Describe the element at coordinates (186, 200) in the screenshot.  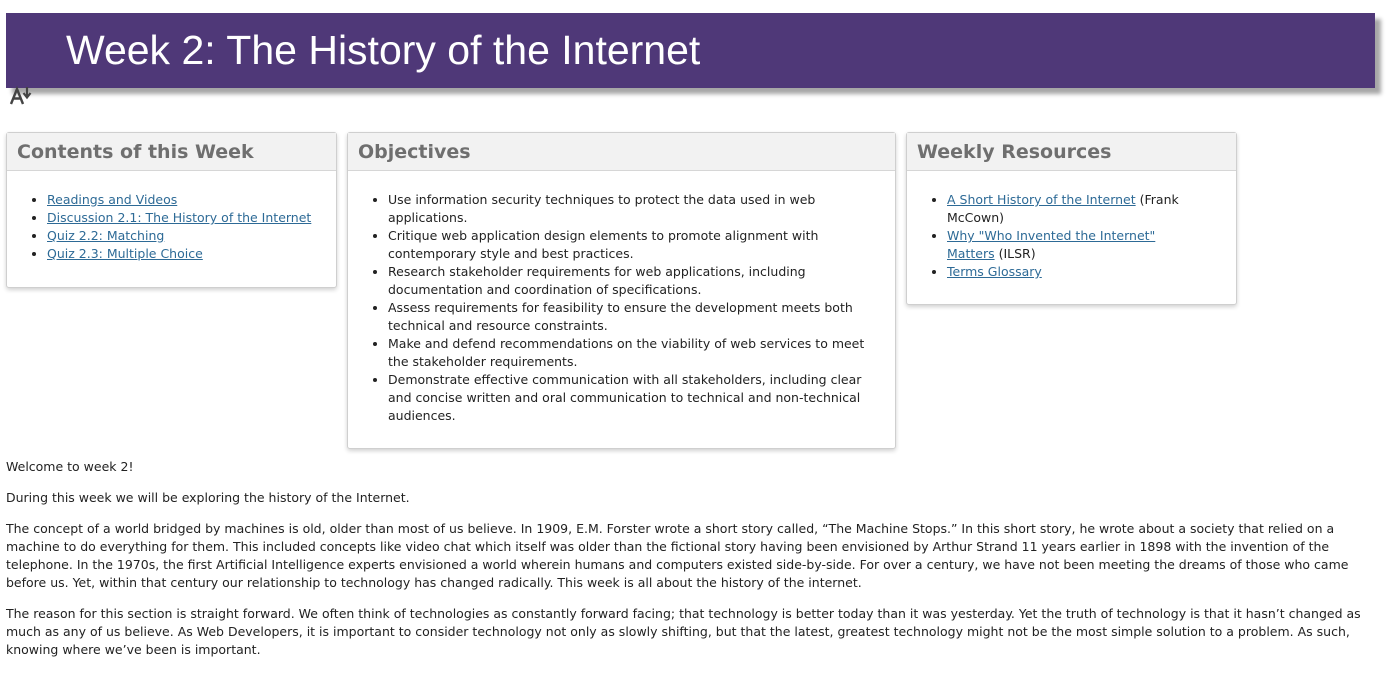
I see `list-item: Readings and Videos` at that location.